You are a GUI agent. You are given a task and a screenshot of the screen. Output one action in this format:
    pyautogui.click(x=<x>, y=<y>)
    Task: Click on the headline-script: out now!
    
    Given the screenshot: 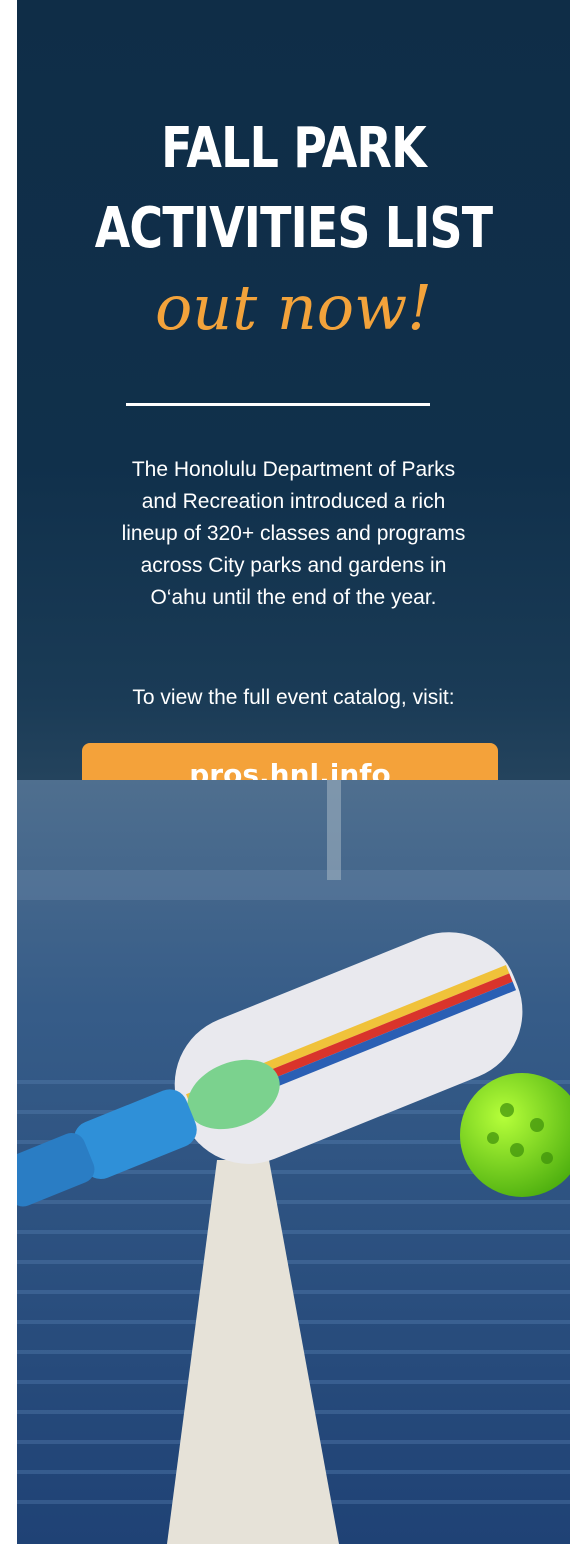 What is the action you would take?
    pyautogui.click(x=293, y=307)
    